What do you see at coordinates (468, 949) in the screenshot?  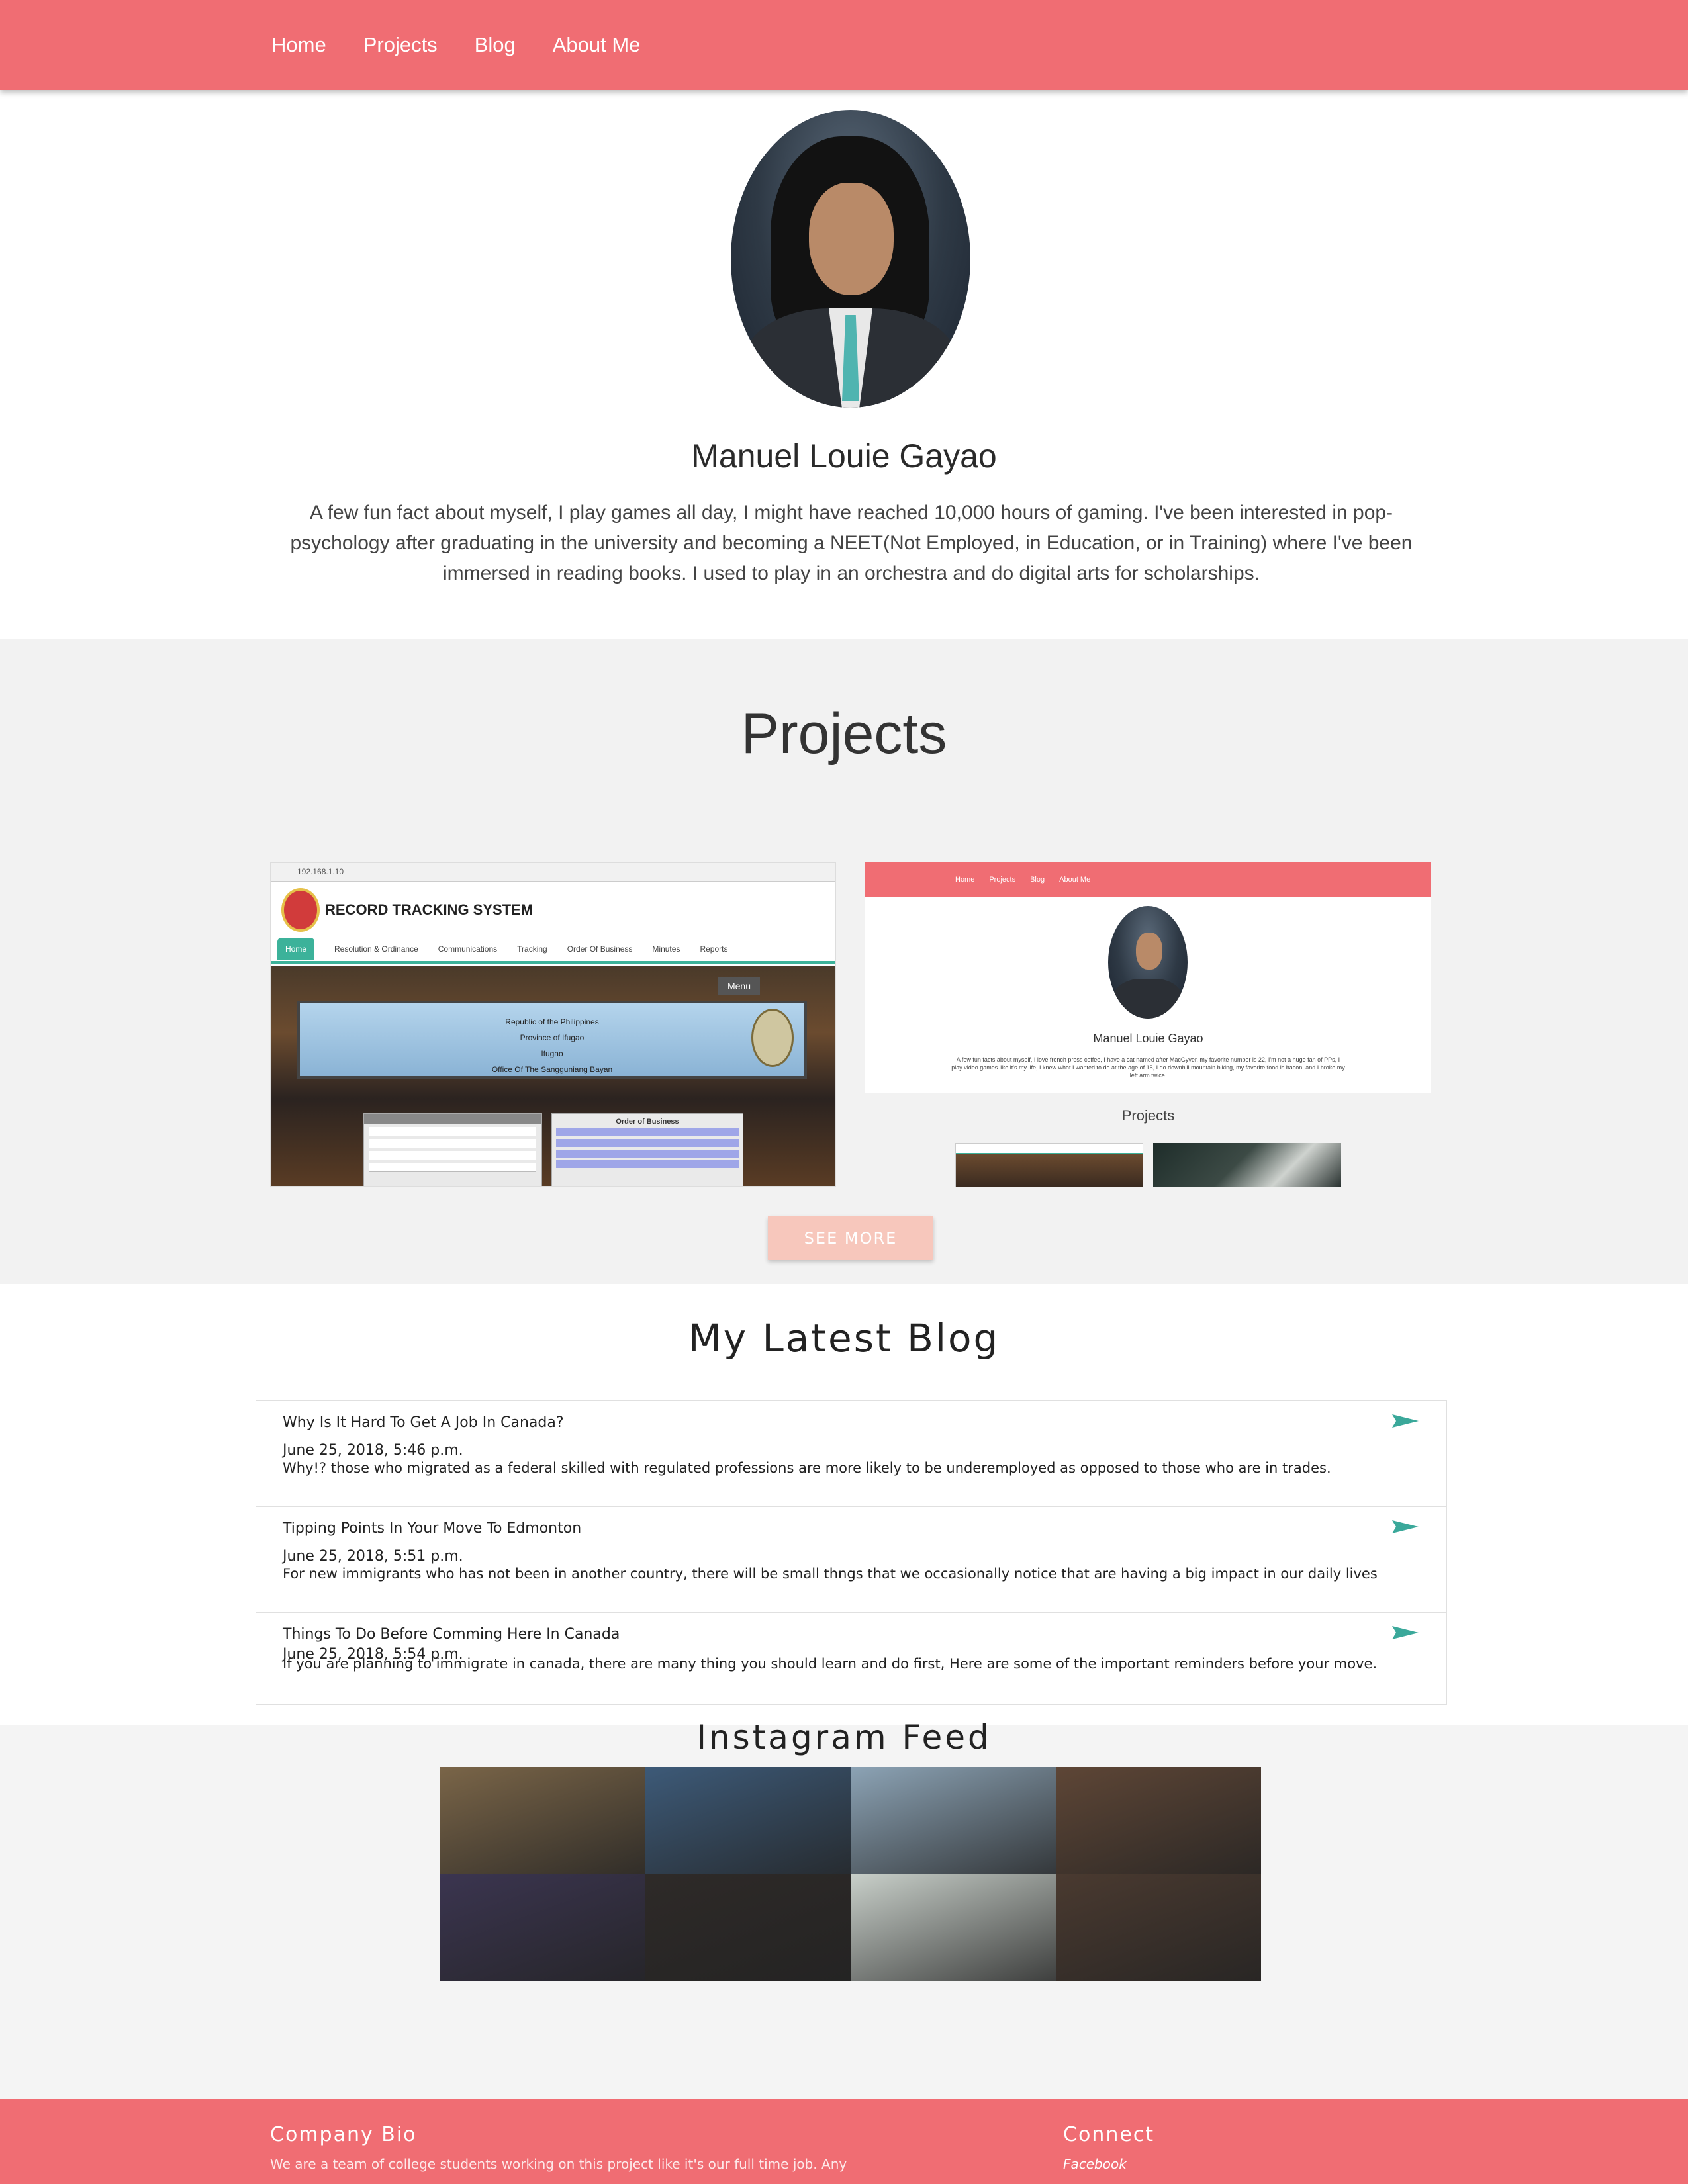 I see `app-tab: Communications` at bounding box center [468, 949].